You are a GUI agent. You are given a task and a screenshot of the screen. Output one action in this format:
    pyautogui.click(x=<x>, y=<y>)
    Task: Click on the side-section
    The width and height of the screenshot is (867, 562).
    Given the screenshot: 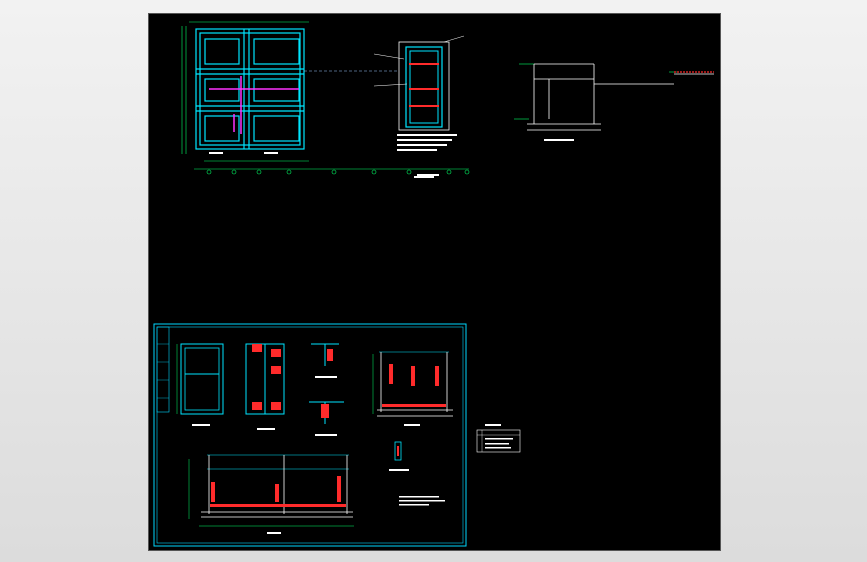 What is the action you would take?
    pyautogui.click(x=614, y=102)
    